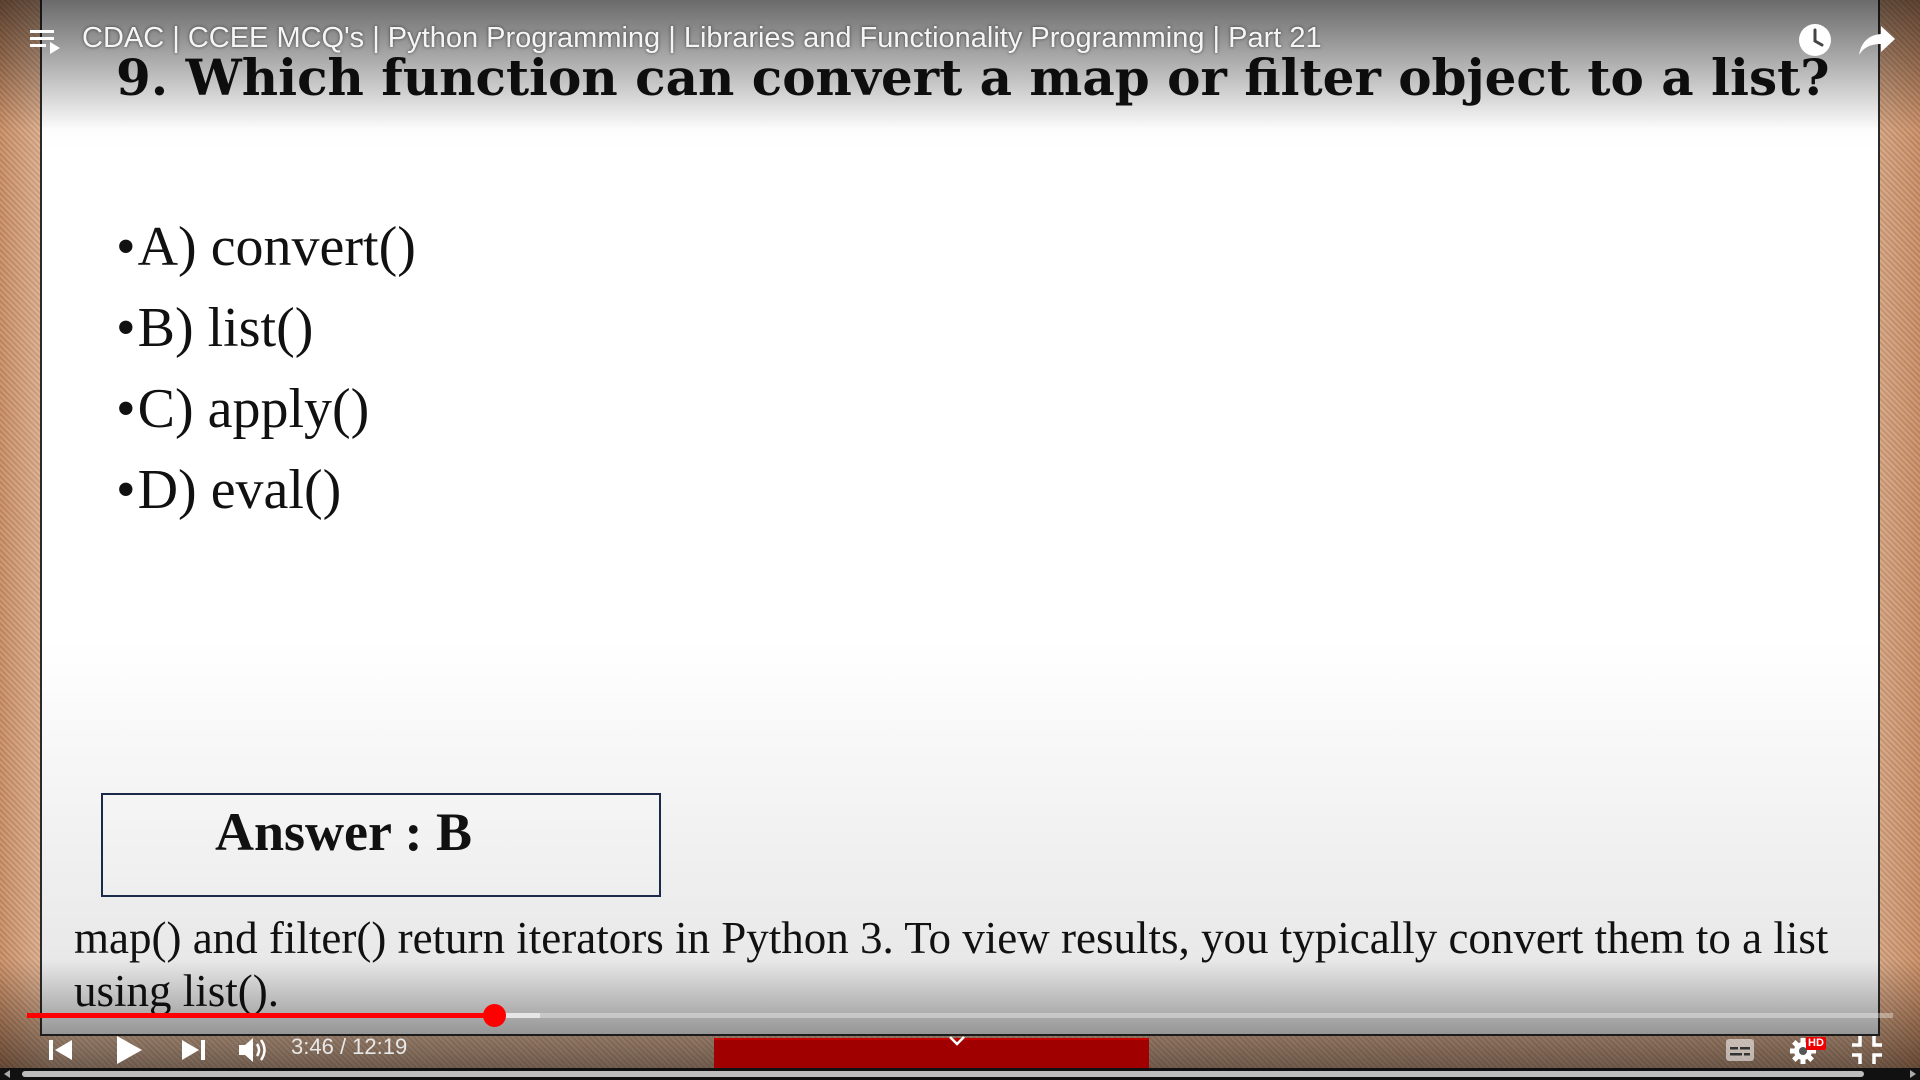 The width and height of the screenshot is (1920, 1080). I want to click on option-a: •A) convert(), so click(266, 252).